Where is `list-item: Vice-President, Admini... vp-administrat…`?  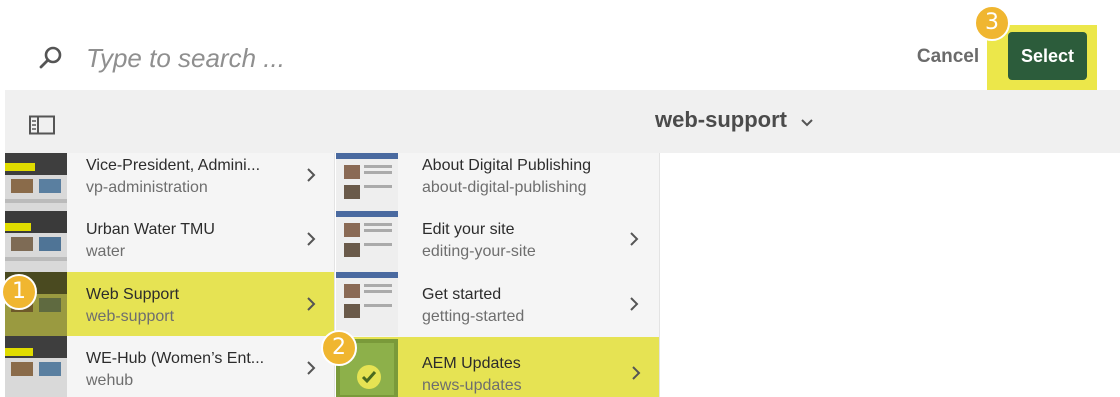 list-item: Vice-President, Admini... vp-administrat… is located at coordinates (169, 185).